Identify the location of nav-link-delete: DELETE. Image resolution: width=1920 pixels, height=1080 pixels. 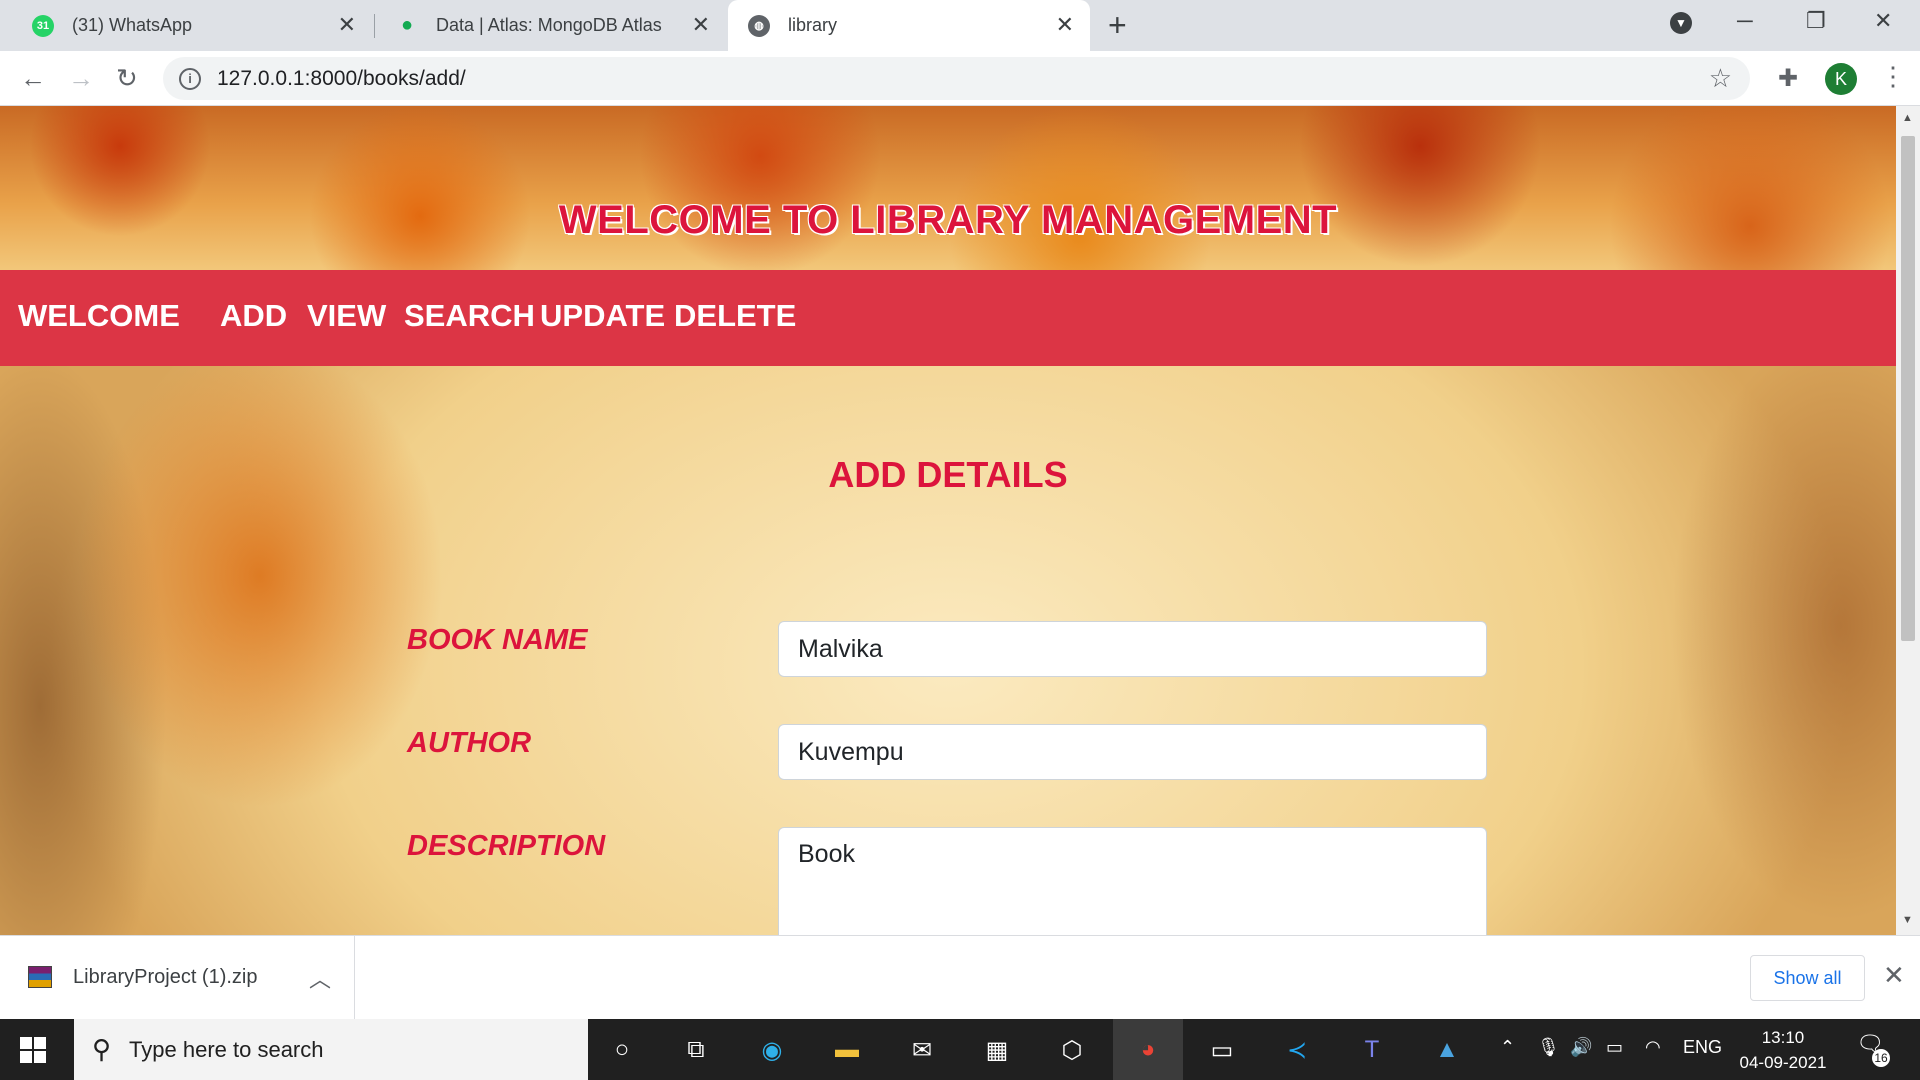
(735, 316).